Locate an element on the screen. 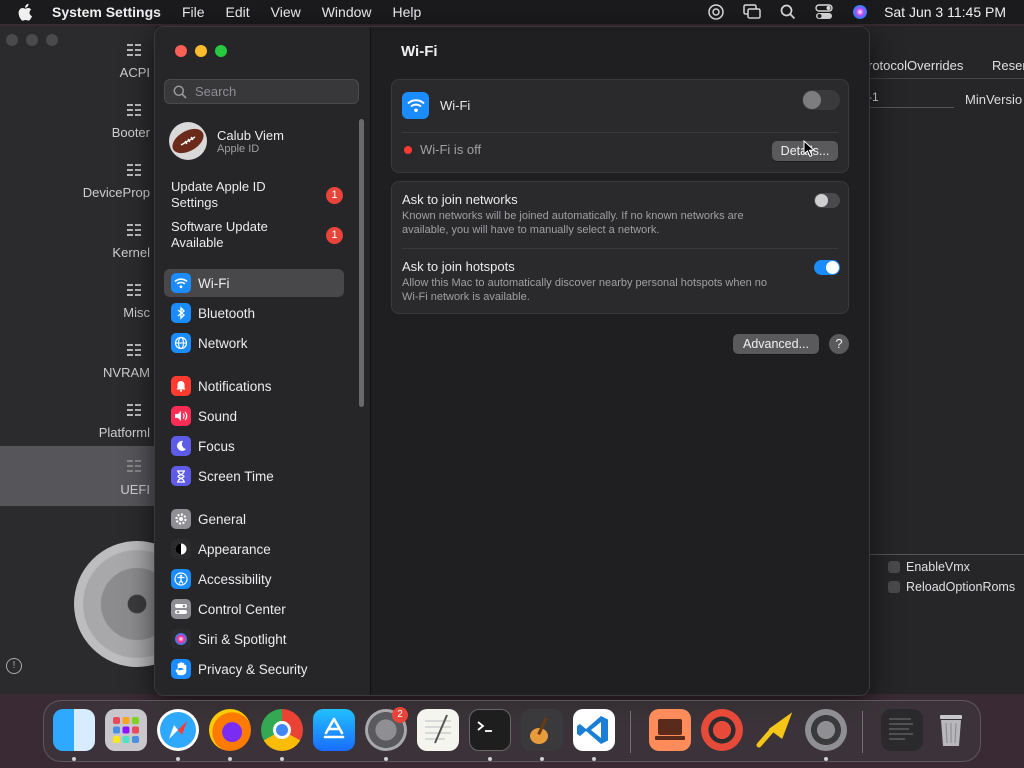 The width and height of the screenshot is (1024, 768). menu-file: File is located at coordinates (193, 12).